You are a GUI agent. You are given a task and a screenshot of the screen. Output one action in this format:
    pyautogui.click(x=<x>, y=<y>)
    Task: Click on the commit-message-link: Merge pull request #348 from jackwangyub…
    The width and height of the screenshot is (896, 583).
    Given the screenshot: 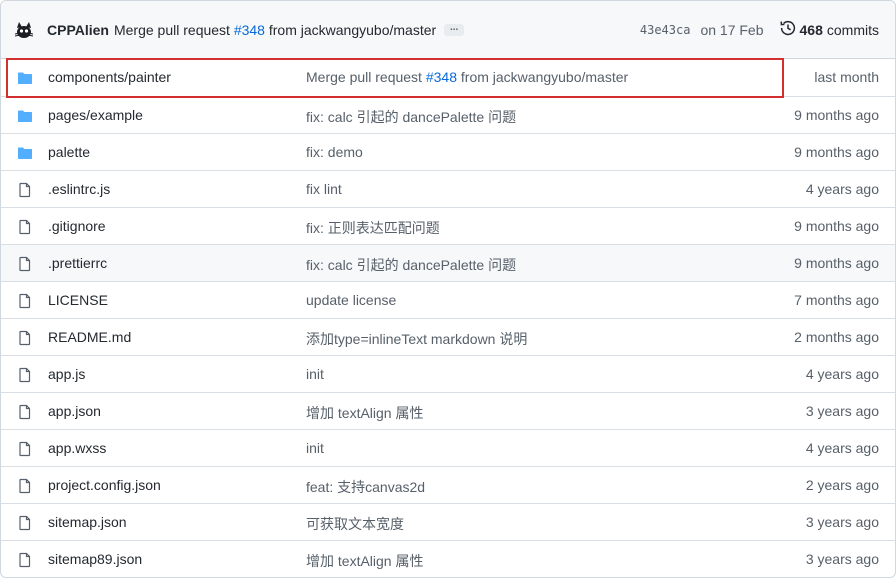 What is the action you would take?
    pyautogui.click(x=275, y=30)
    